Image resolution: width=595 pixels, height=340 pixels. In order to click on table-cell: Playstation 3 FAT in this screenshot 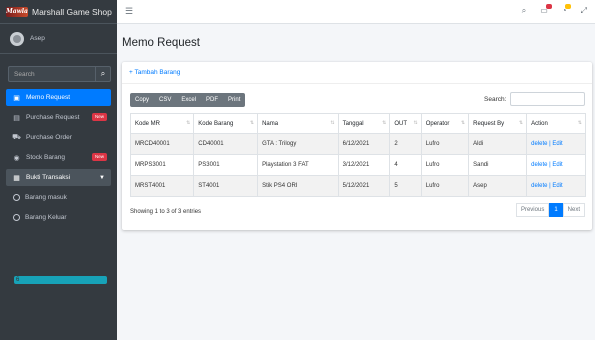, I will do `click(298, 165)`.